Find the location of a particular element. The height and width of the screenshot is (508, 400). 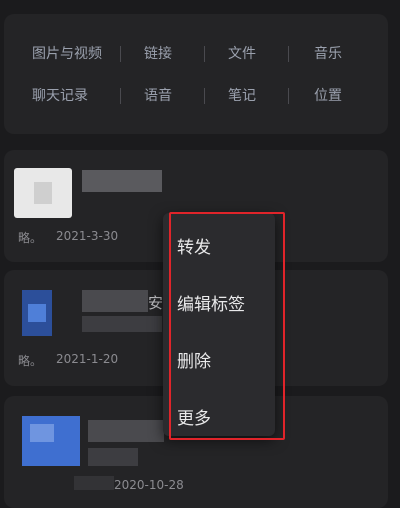

filter-notes: 笔记 is located at coordinates (242, 96).